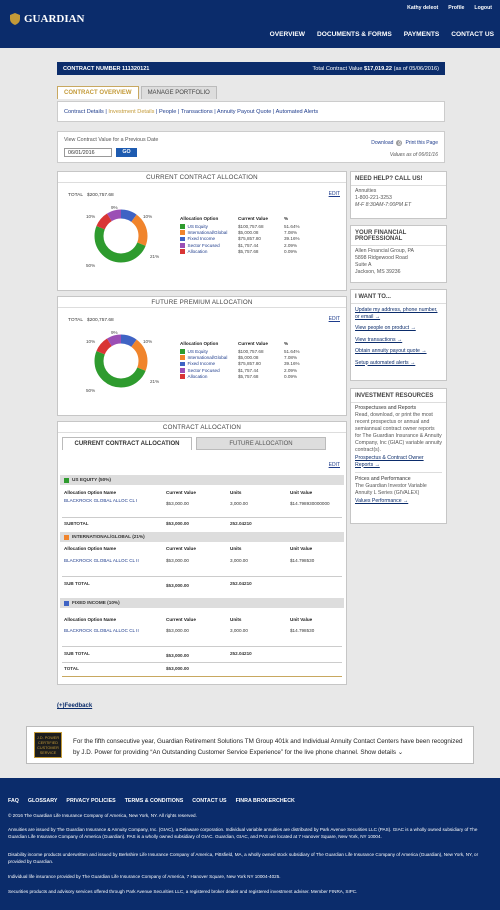 The image size is (500, 910). I want to click on help-phone: 1-800-221-3253, so click(398, 198).